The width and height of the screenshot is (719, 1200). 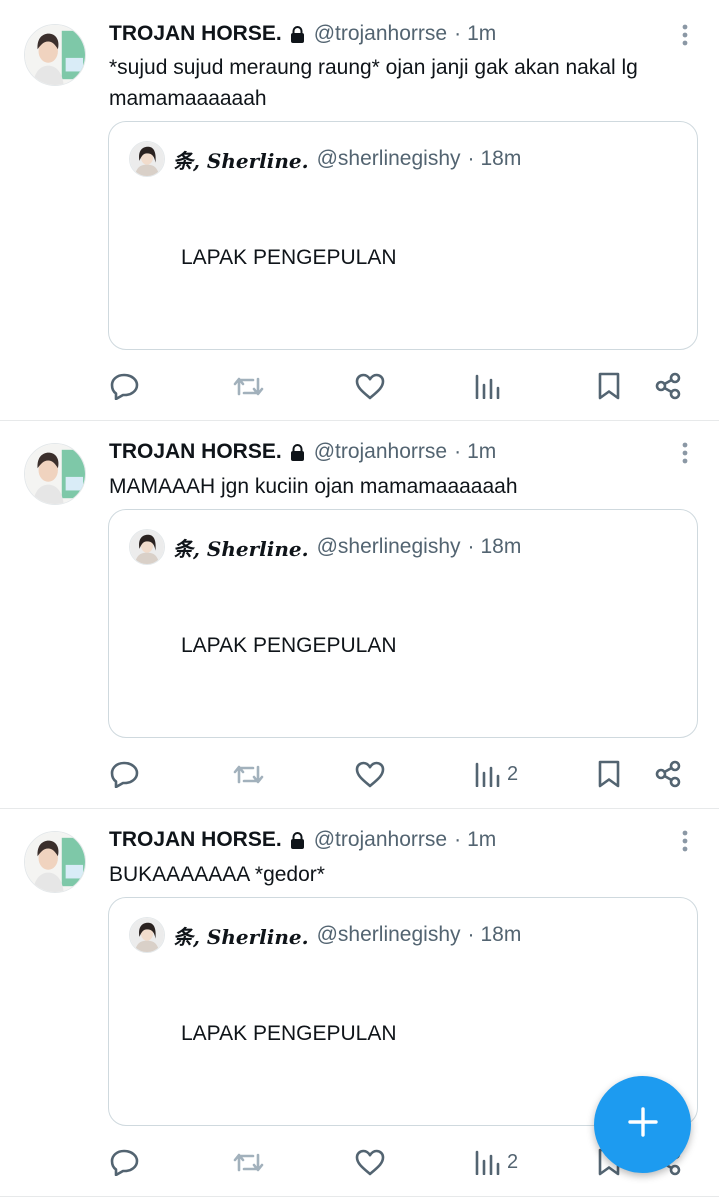 I want to click on tweet-text: MAMAAAH jgn kuciin ojan mamamaaaaaah, so click(x=313, y=486).